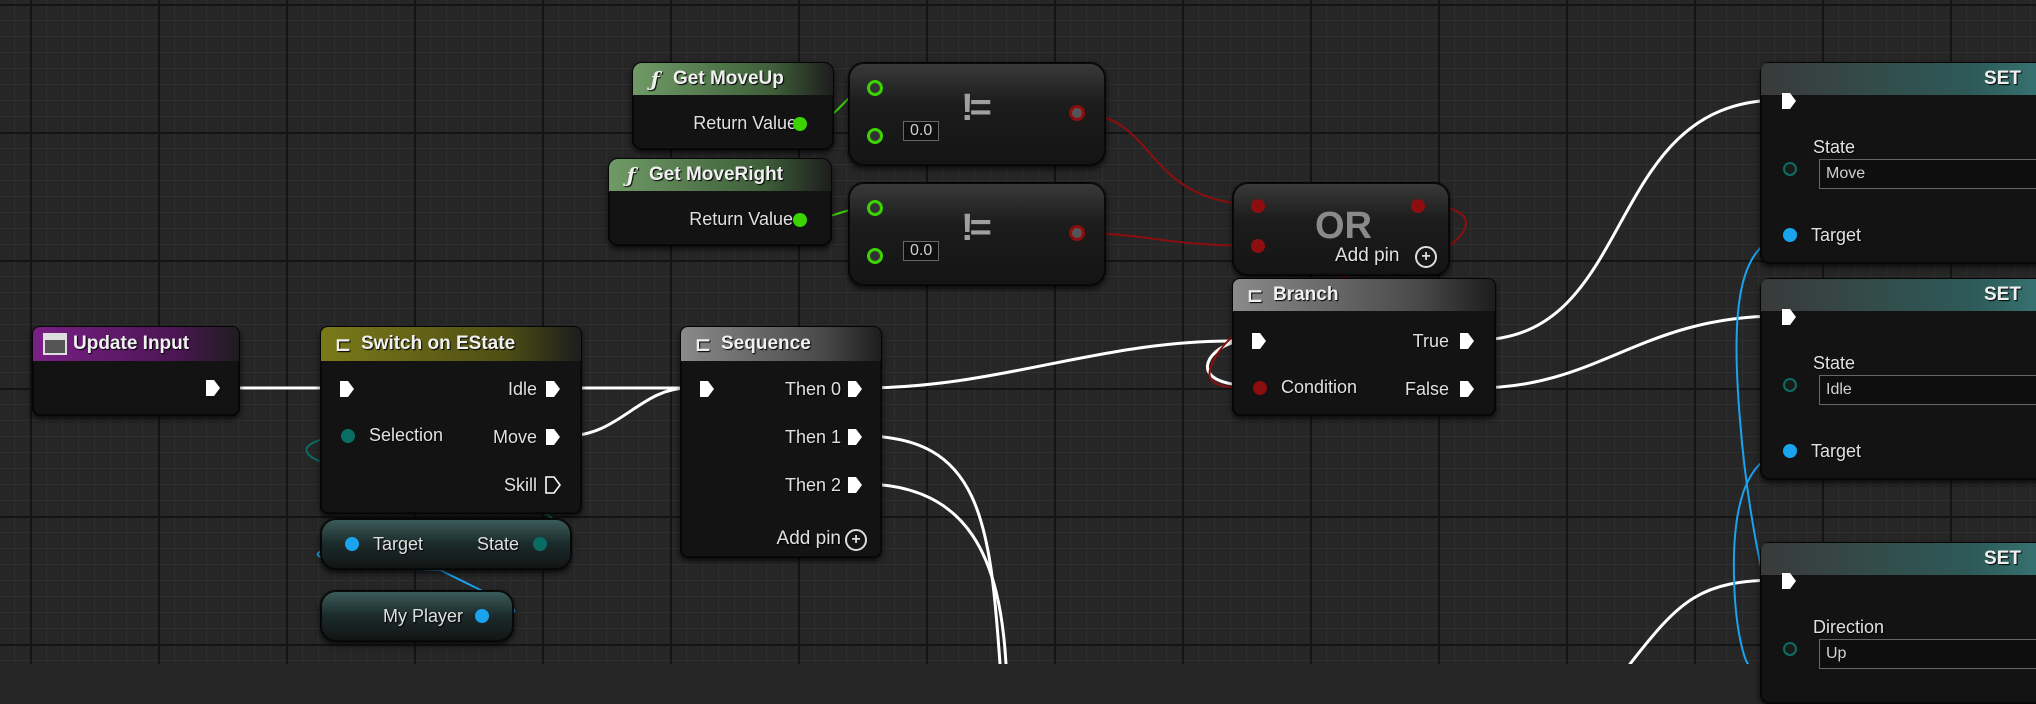  I want to click on state-dropdown: Idle, so click(1927, 390).